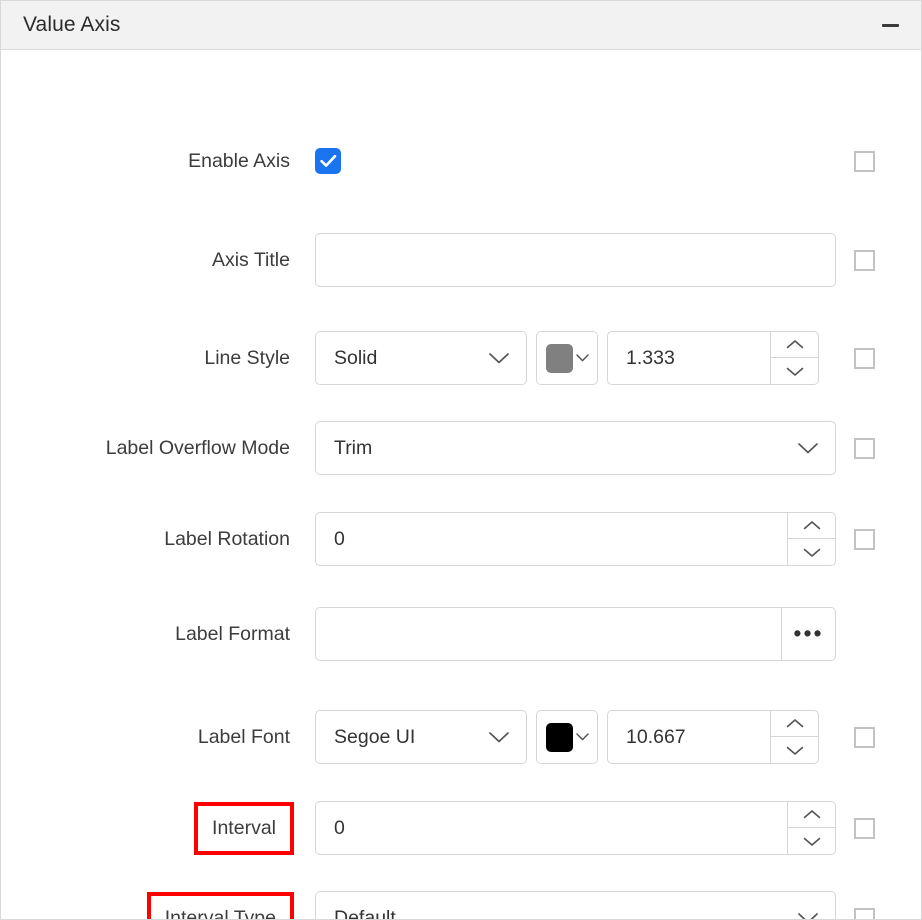 This screenshot has width=922, height=920. I want to click on control-enable-axis, so click(328, 161).